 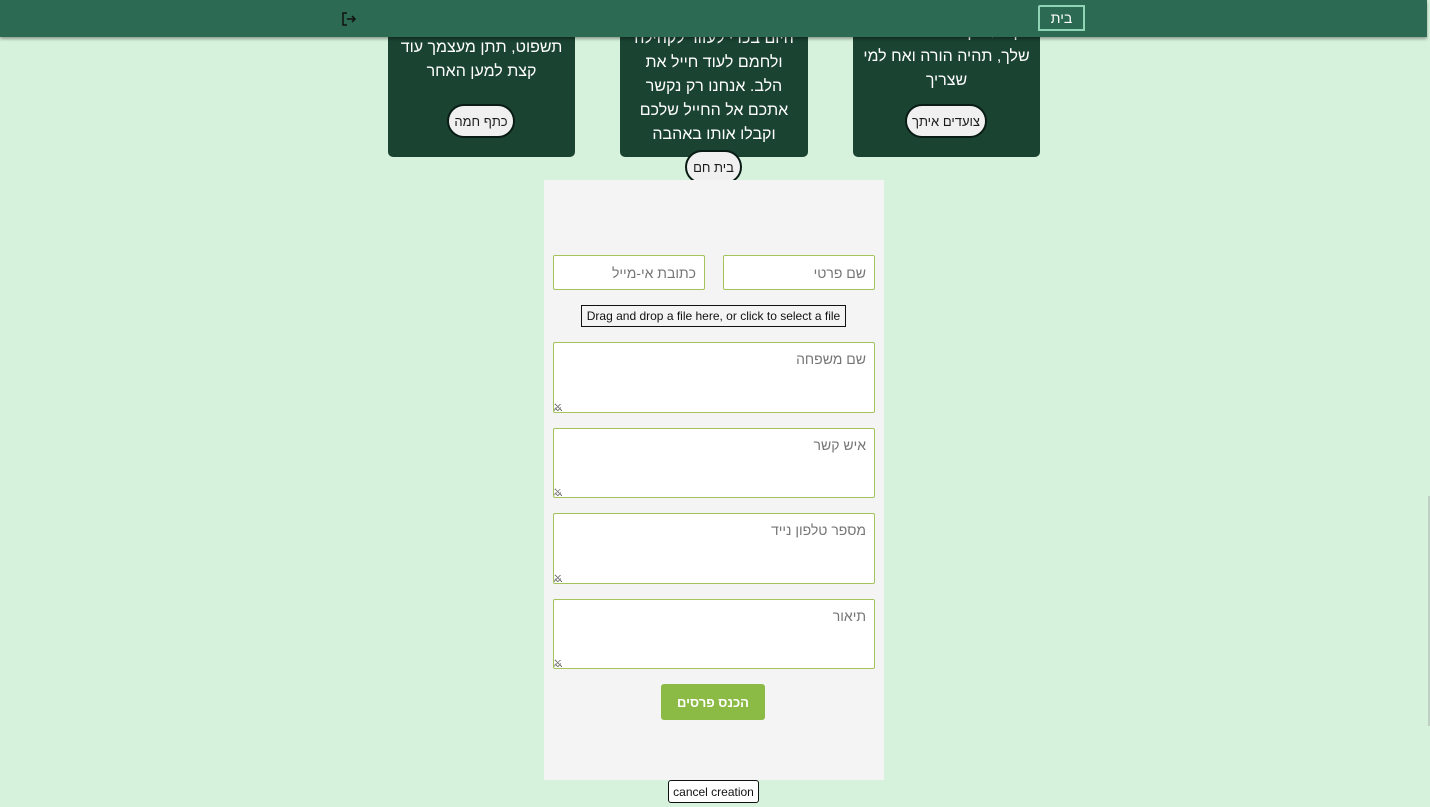 I want to click on last-name-field, so click(x=714, y=377).